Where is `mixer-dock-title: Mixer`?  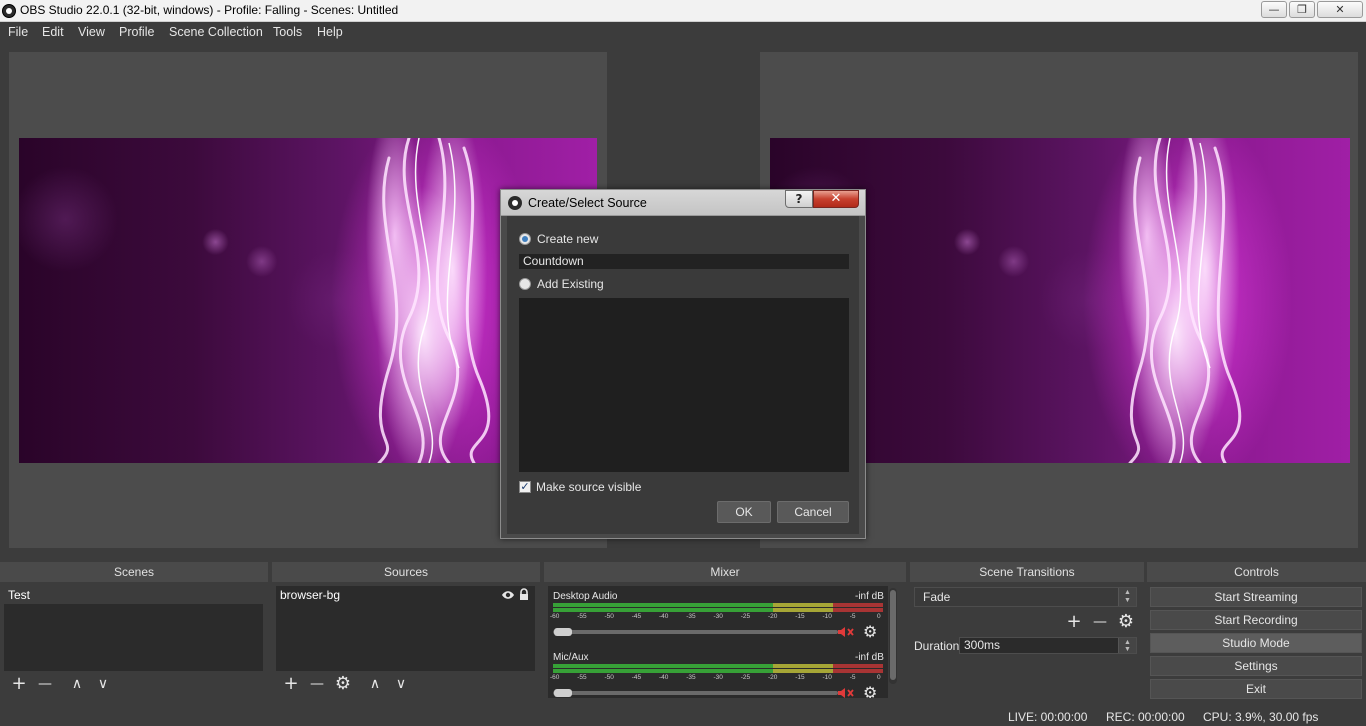 mixer-dock-title: Mixer is located at coordinates (725, 572).